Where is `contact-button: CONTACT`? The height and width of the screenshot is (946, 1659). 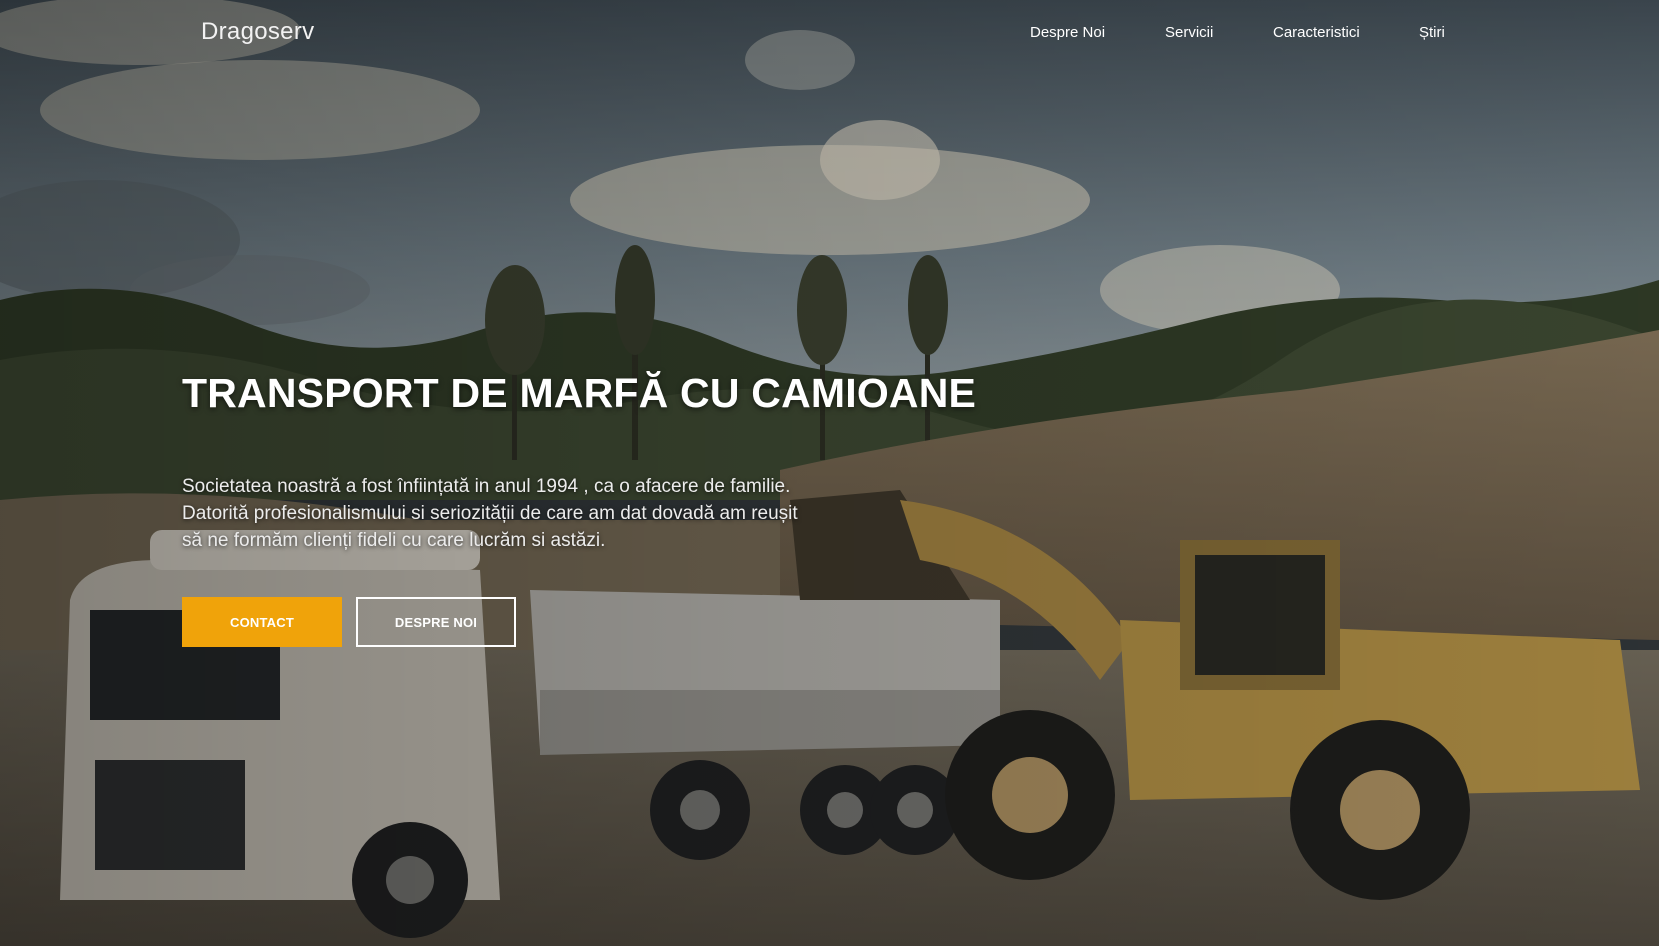 contact-button: CONTACT is located at coordinates (262, 622).